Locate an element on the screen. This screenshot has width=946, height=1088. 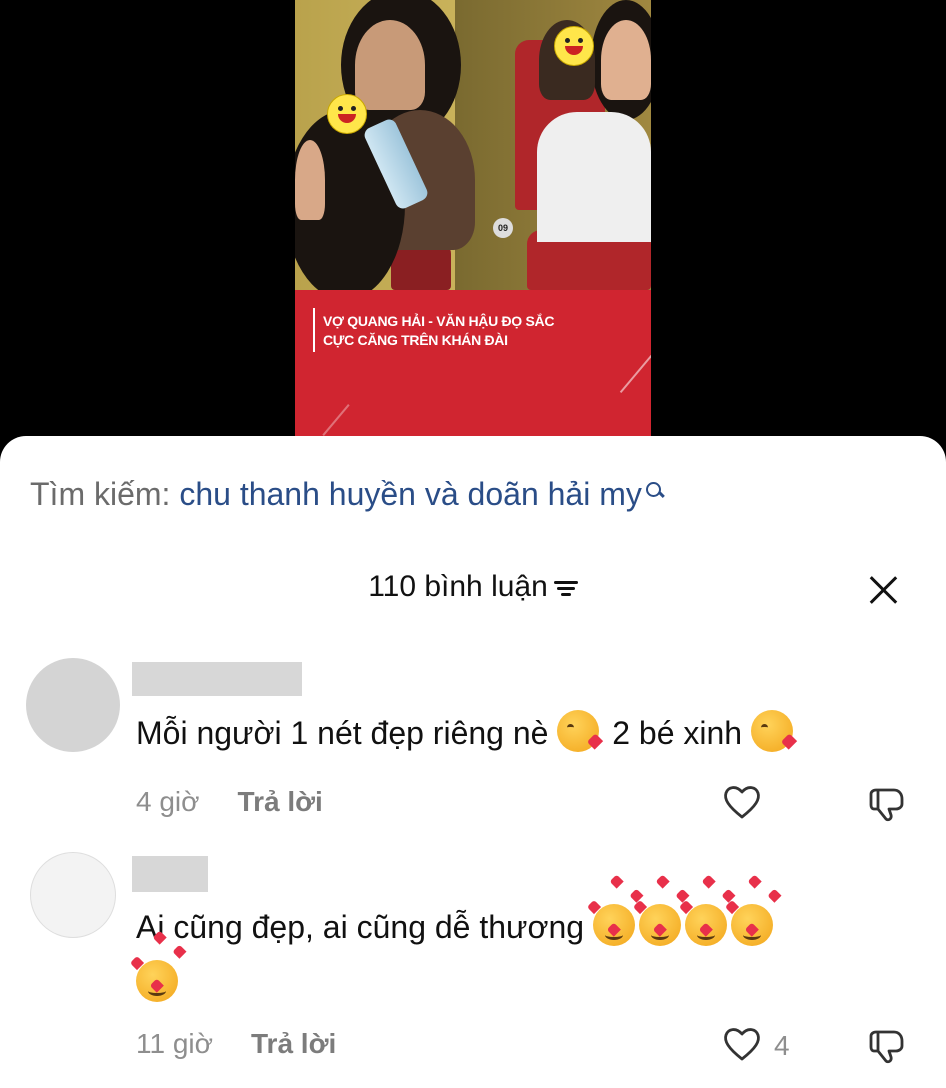
sort-icon is located at coordinates (565, 588).